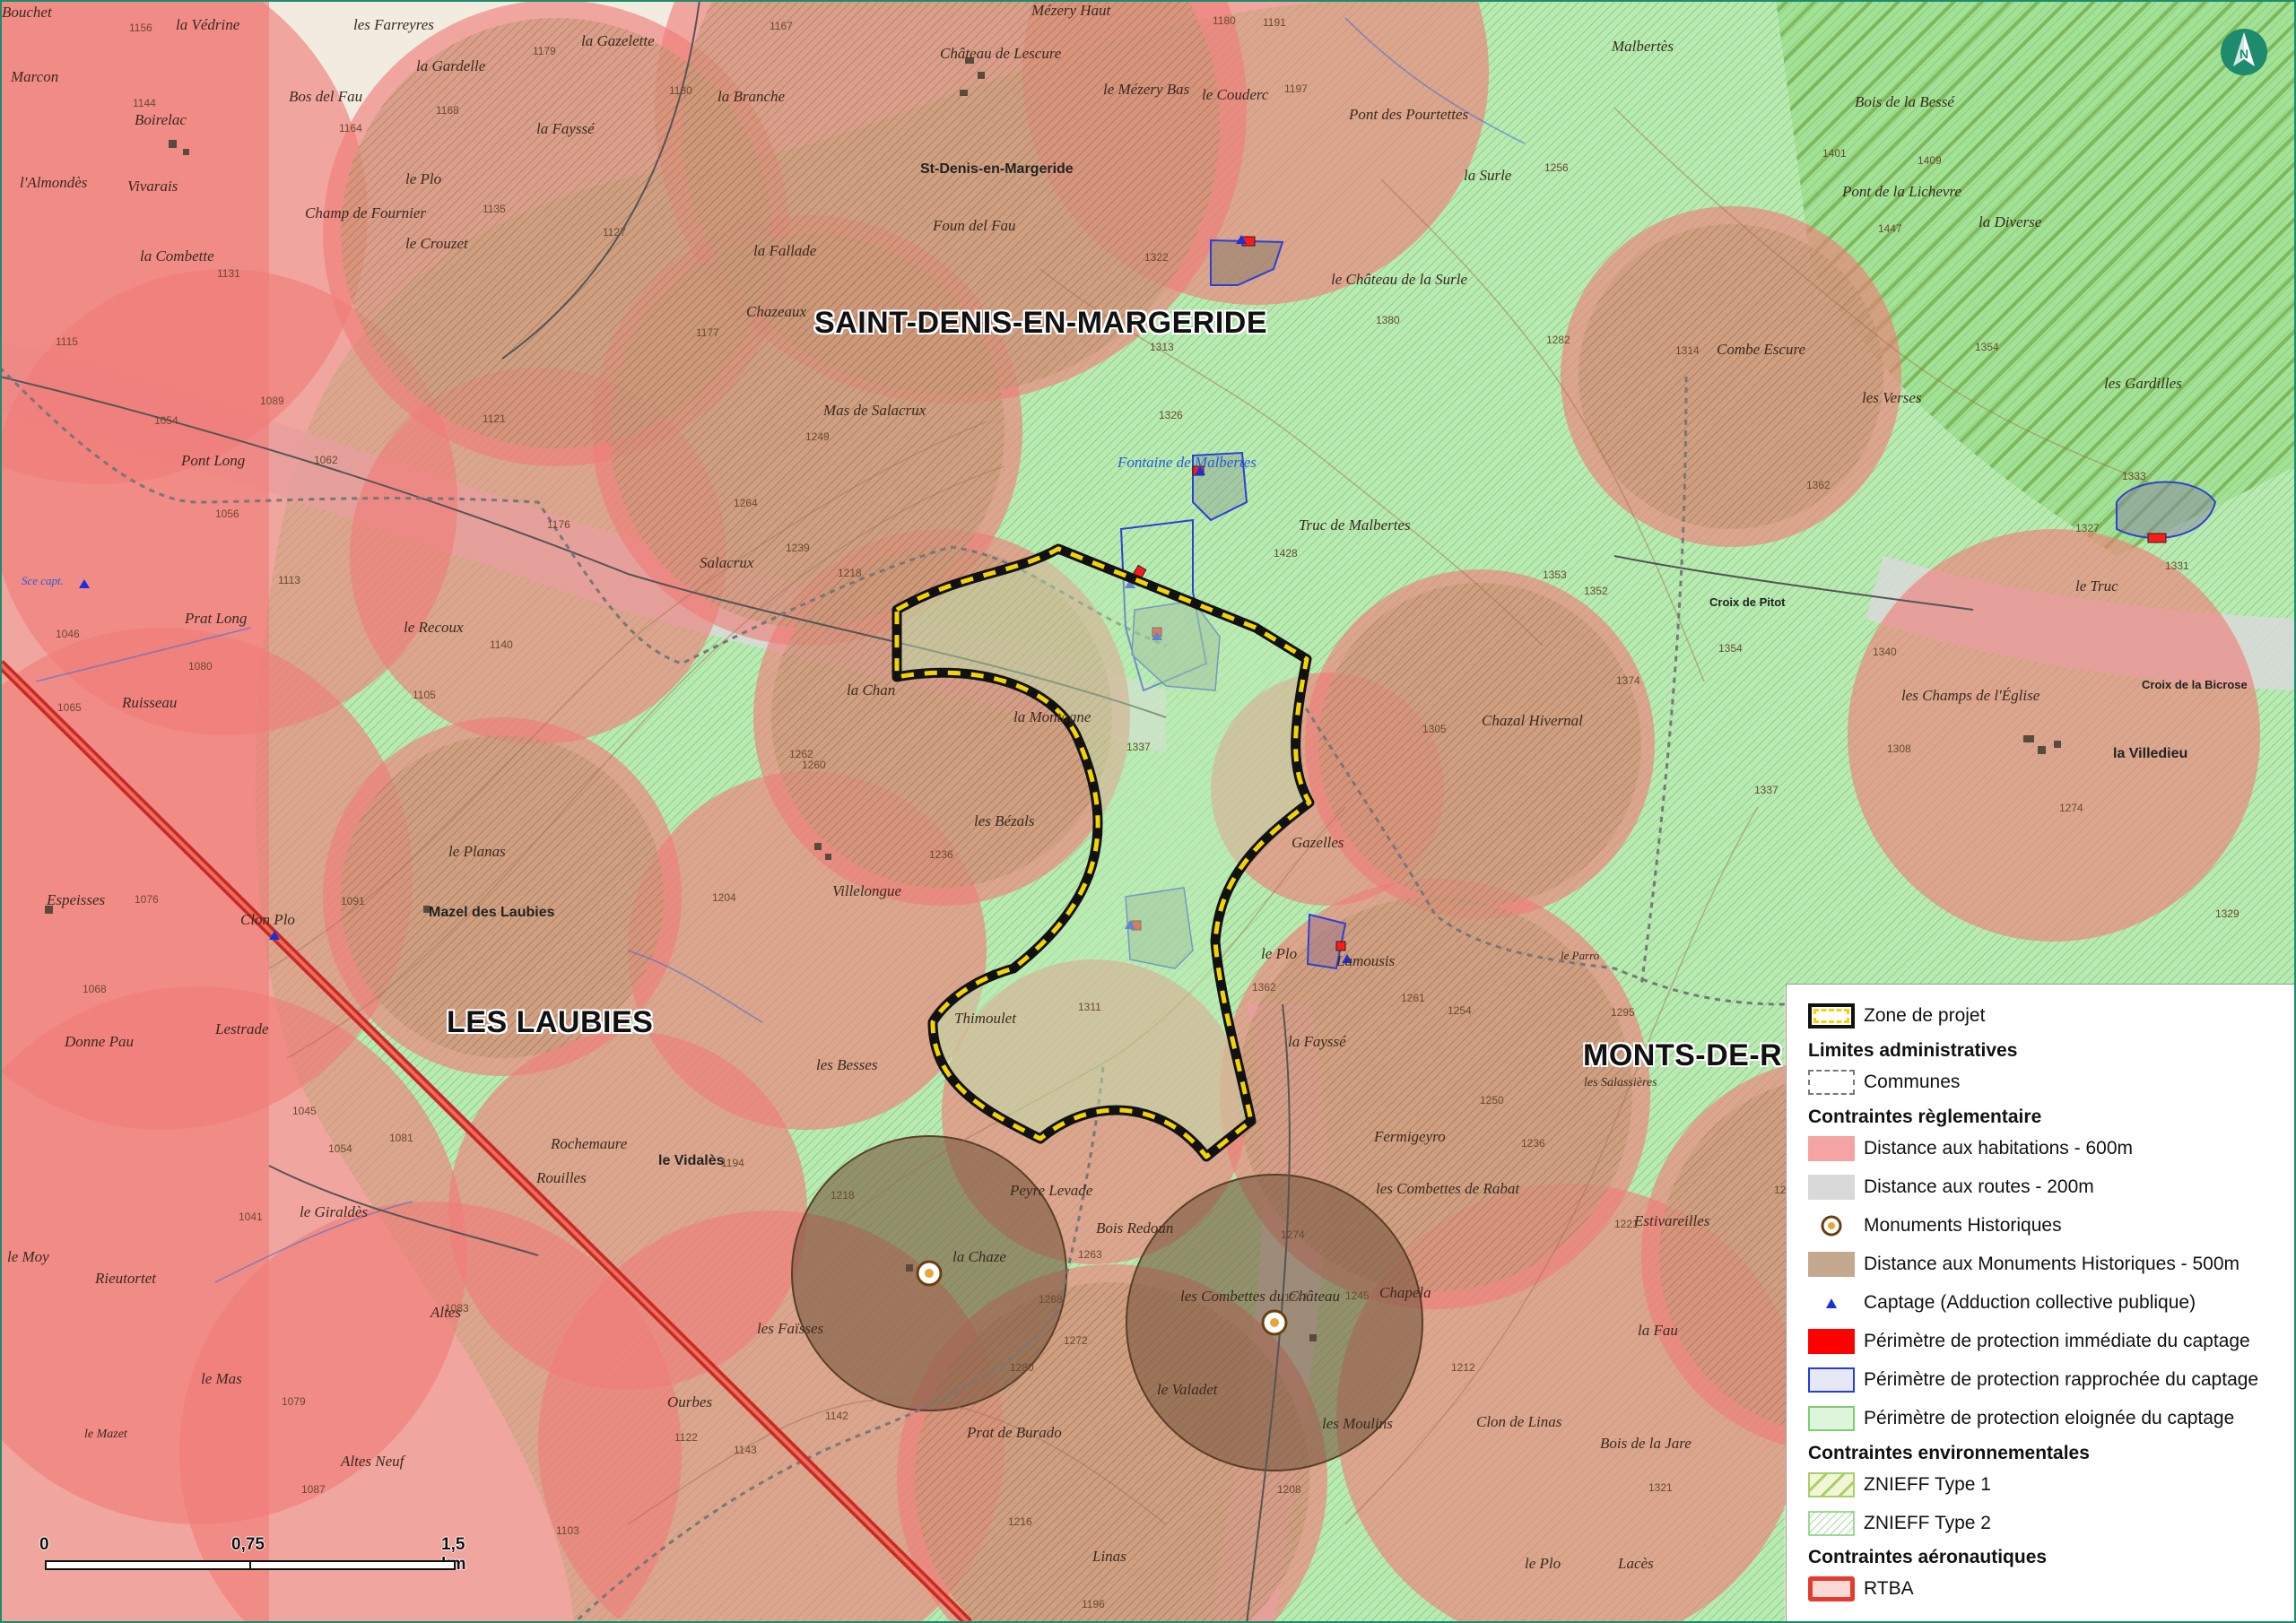  Describe the element at coordinates (27, 12) in the screenshot. I see `place-label: Bouchet` at that location.